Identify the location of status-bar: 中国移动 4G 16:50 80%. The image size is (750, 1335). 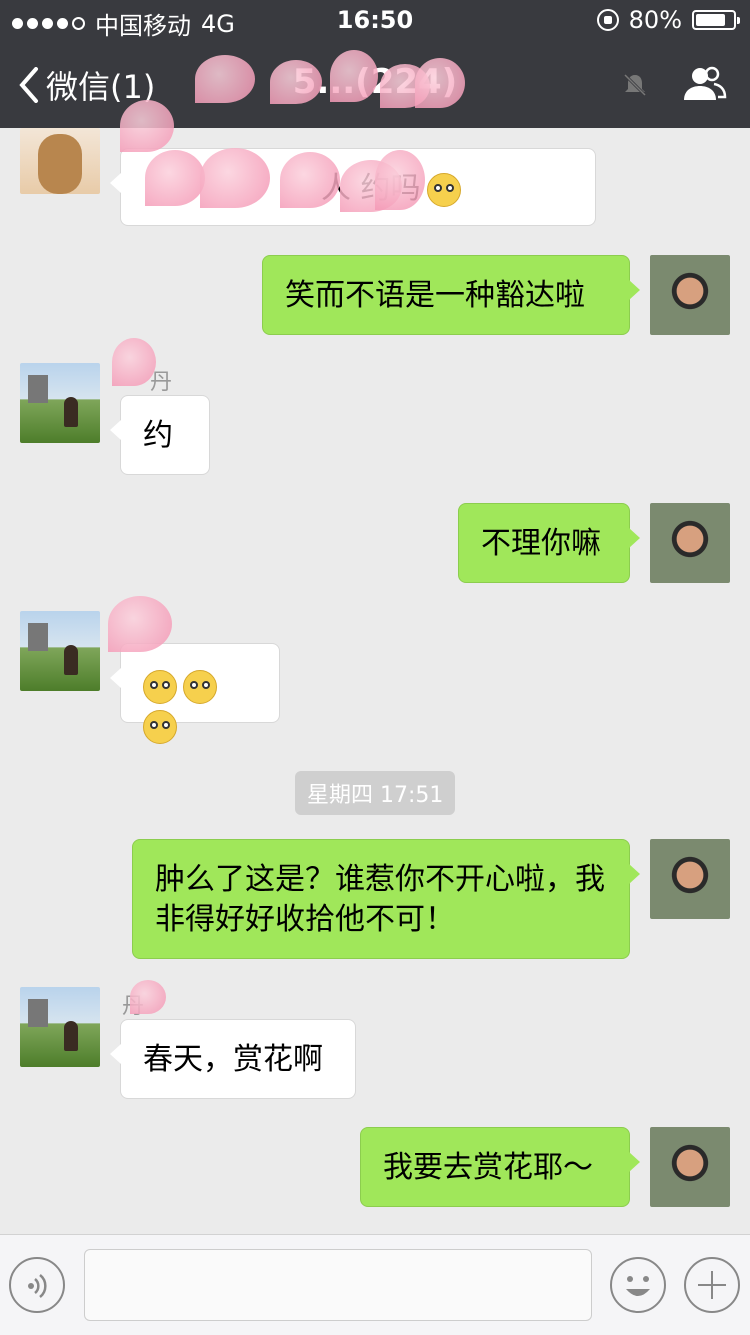
(375, 20).